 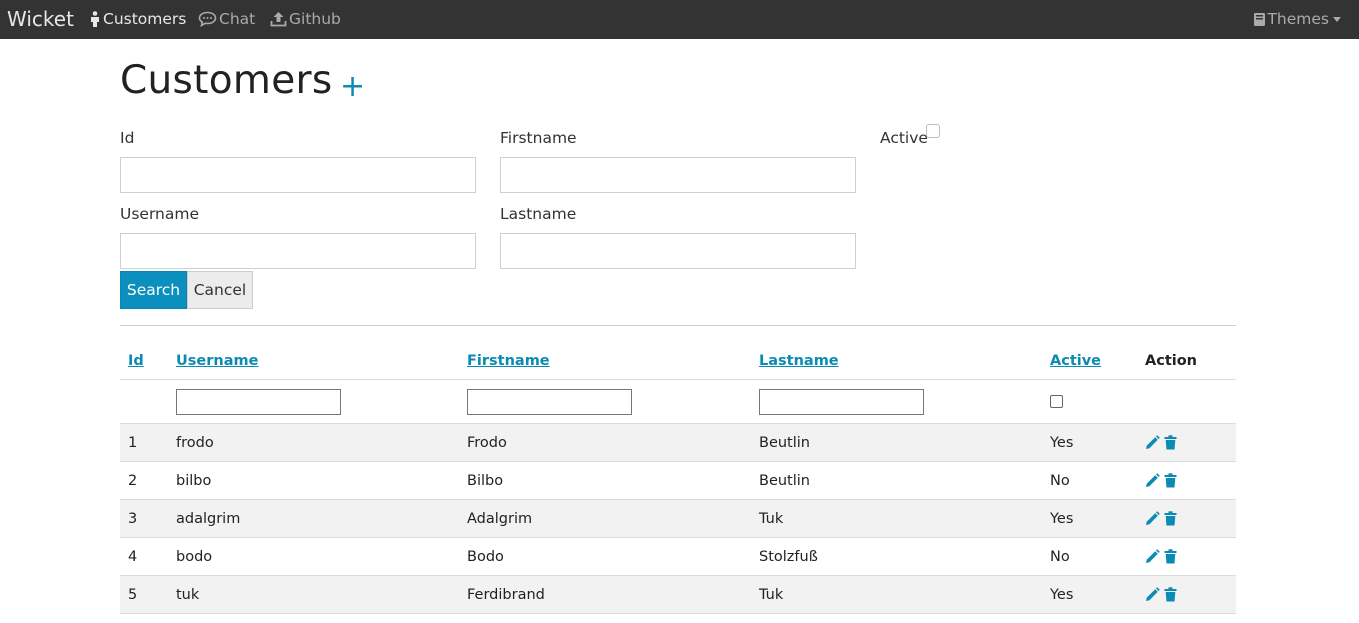 What do you see at coordinates (538, 138) in the screenshot?
I see `firstname-label: Firstname` at bounding box center [538, 138].